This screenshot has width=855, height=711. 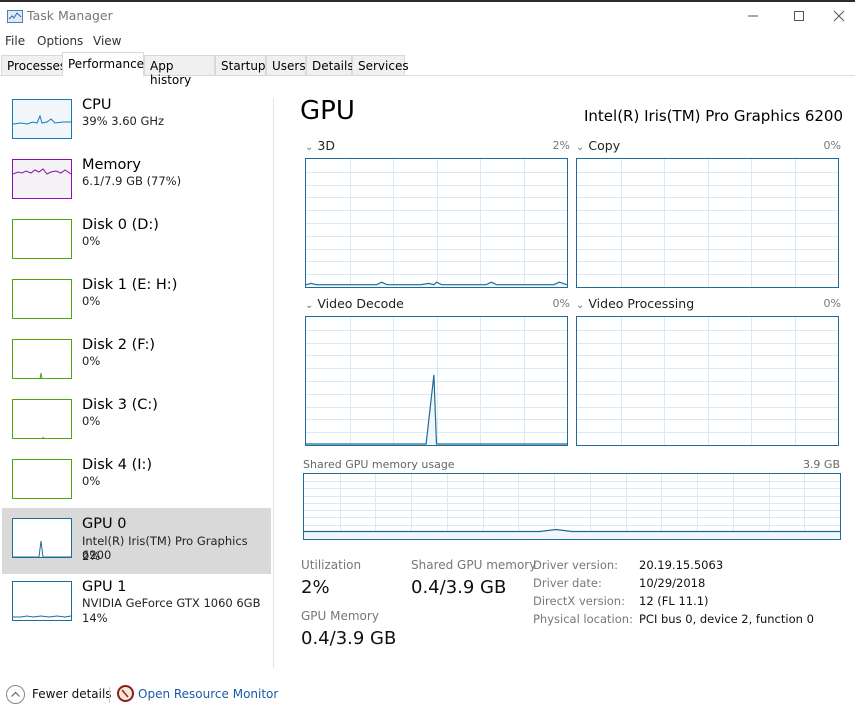 What do you see at coordinates (821, 464) in the screenshot?
I see `shared-memory-chart-max: 3.9 GB` at bounding box center [821, 464].